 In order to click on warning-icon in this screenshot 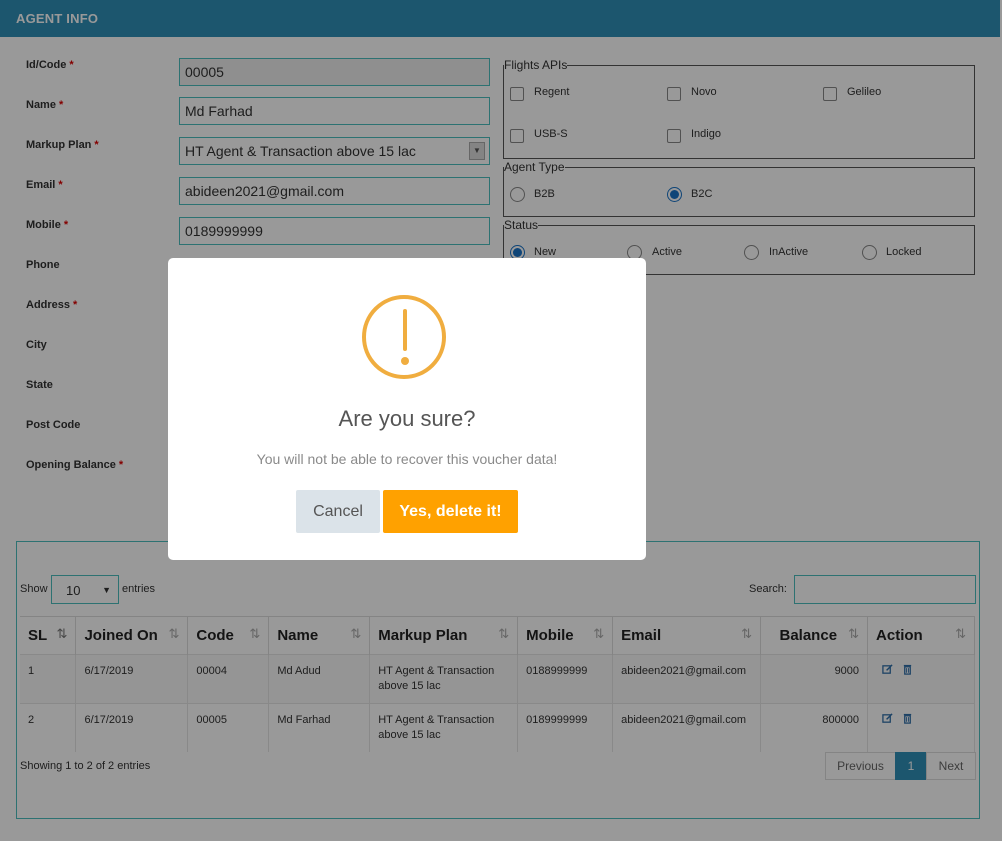, I will do `click(404, 337)`.